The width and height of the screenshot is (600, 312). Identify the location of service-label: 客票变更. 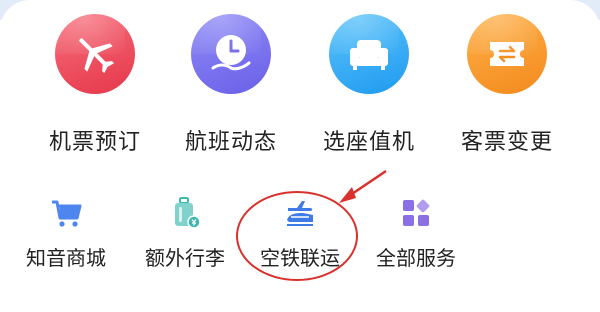
(506, 142).